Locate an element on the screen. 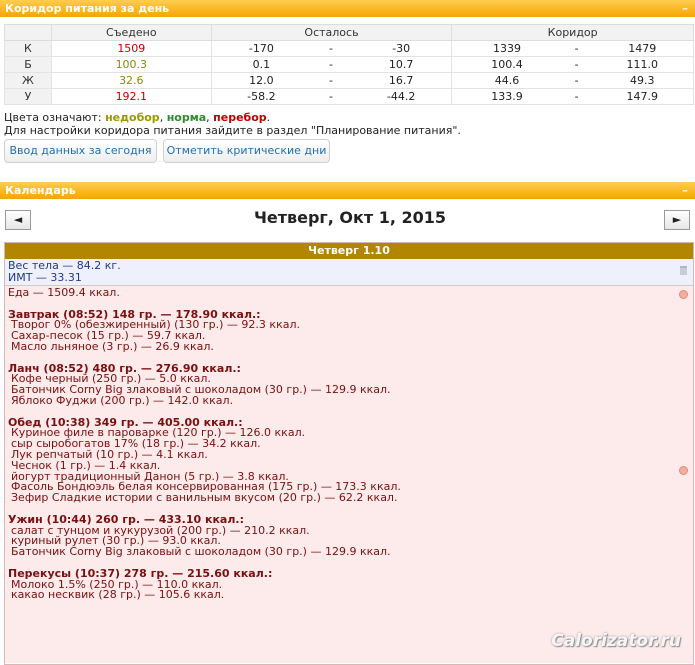  current-date-title: Четверг, Окт 1, 2015 is located at coordinates (350, 217).